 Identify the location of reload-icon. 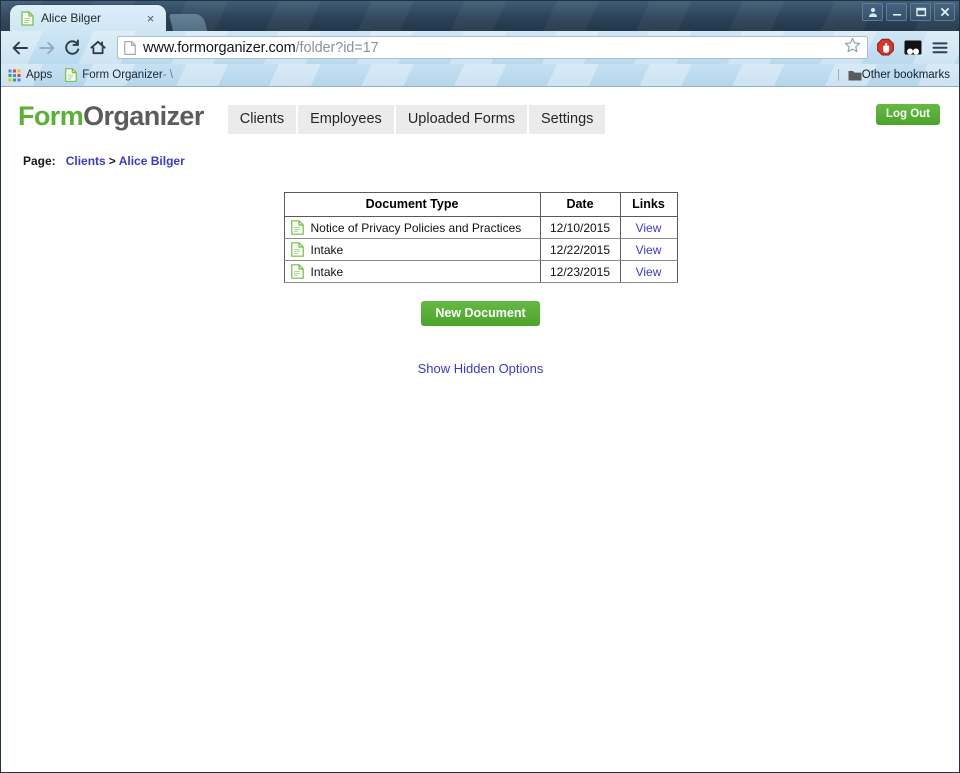
(72, 47).